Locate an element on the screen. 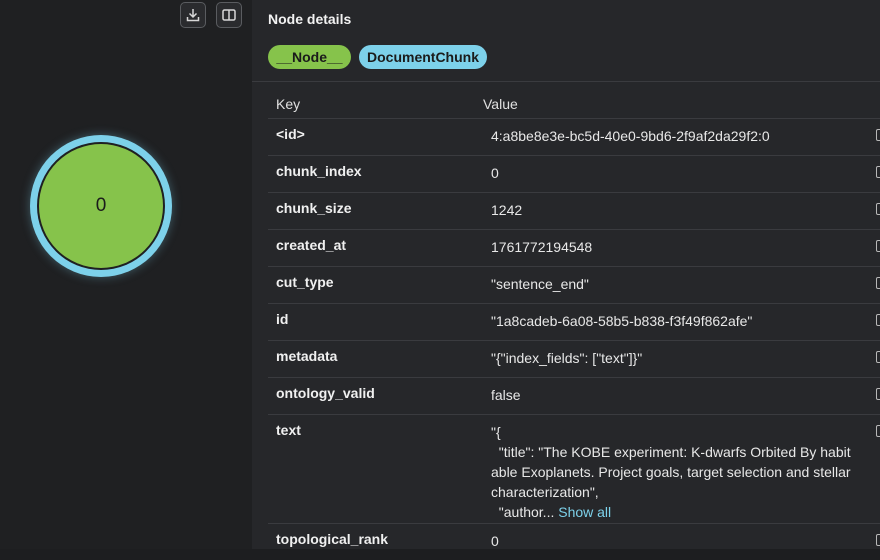 The height and width of the screenshot is (560, 880). row-value: "1a8cadeb-6a08-58b5-b838-f3f49f862afe" is located at coordinates (622, 321).